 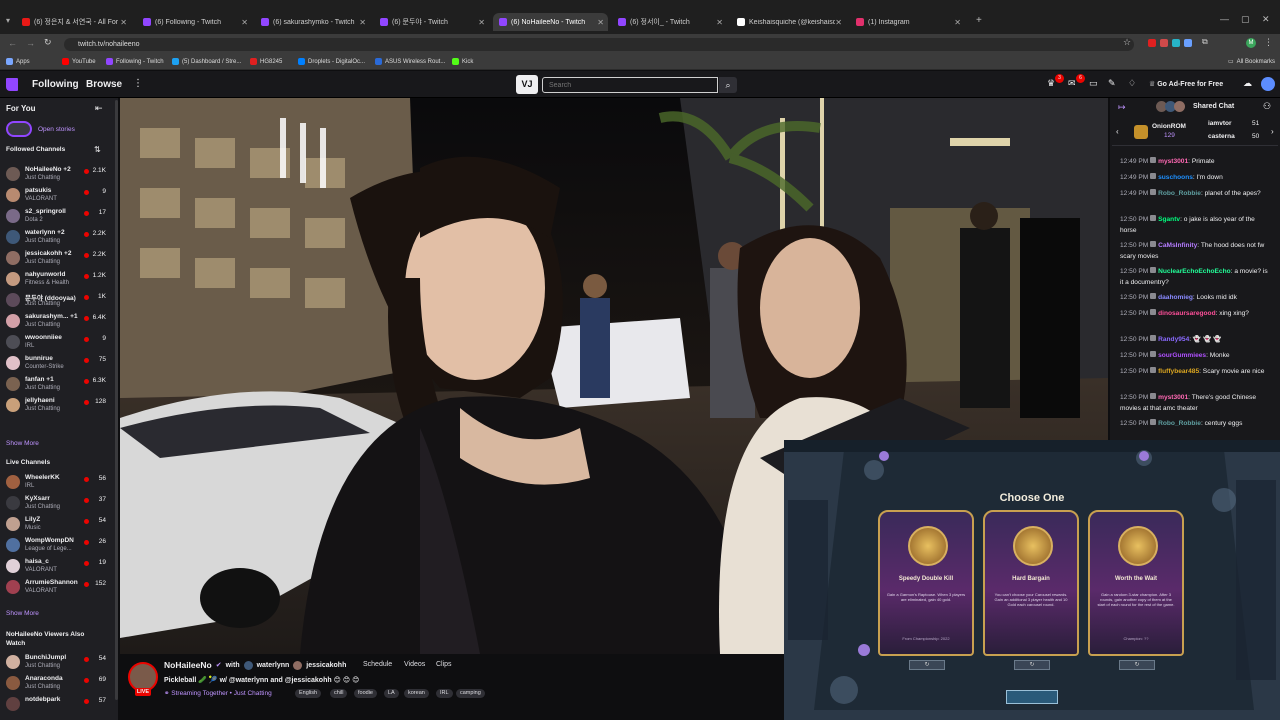 What do you see at coordinates (1224, 19) in the screenshot?
I see `minimize-icon: —` at bounding box center [1224, 19].